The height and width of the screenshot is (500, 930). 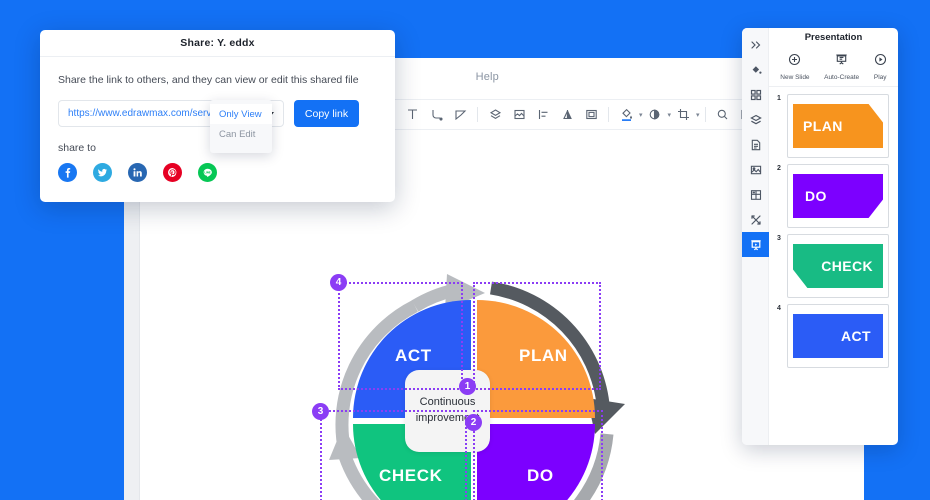 I want to click on slide-item: 3 CHECK, so click(x=833, y=266).